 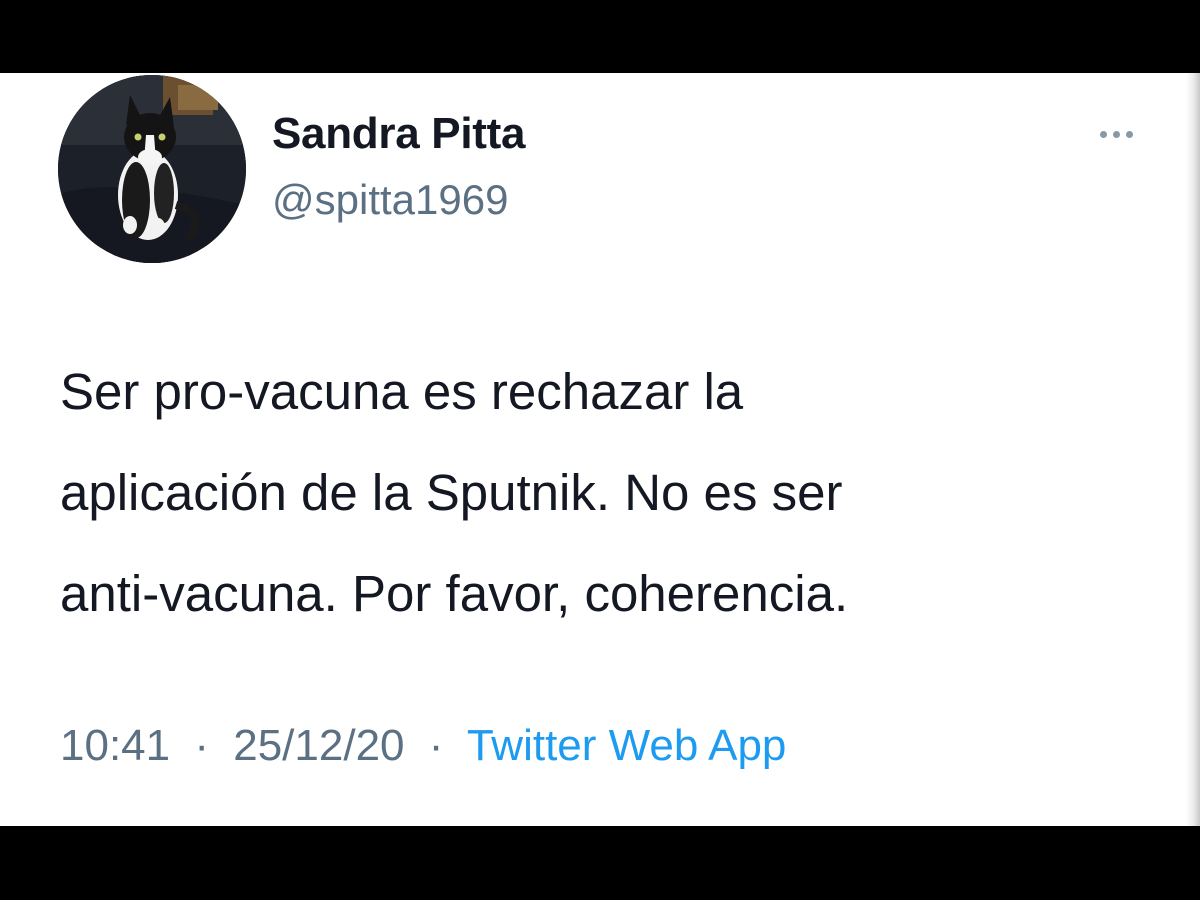 I want to click on tweet-time: 10:41, so click(x=115, y=745).